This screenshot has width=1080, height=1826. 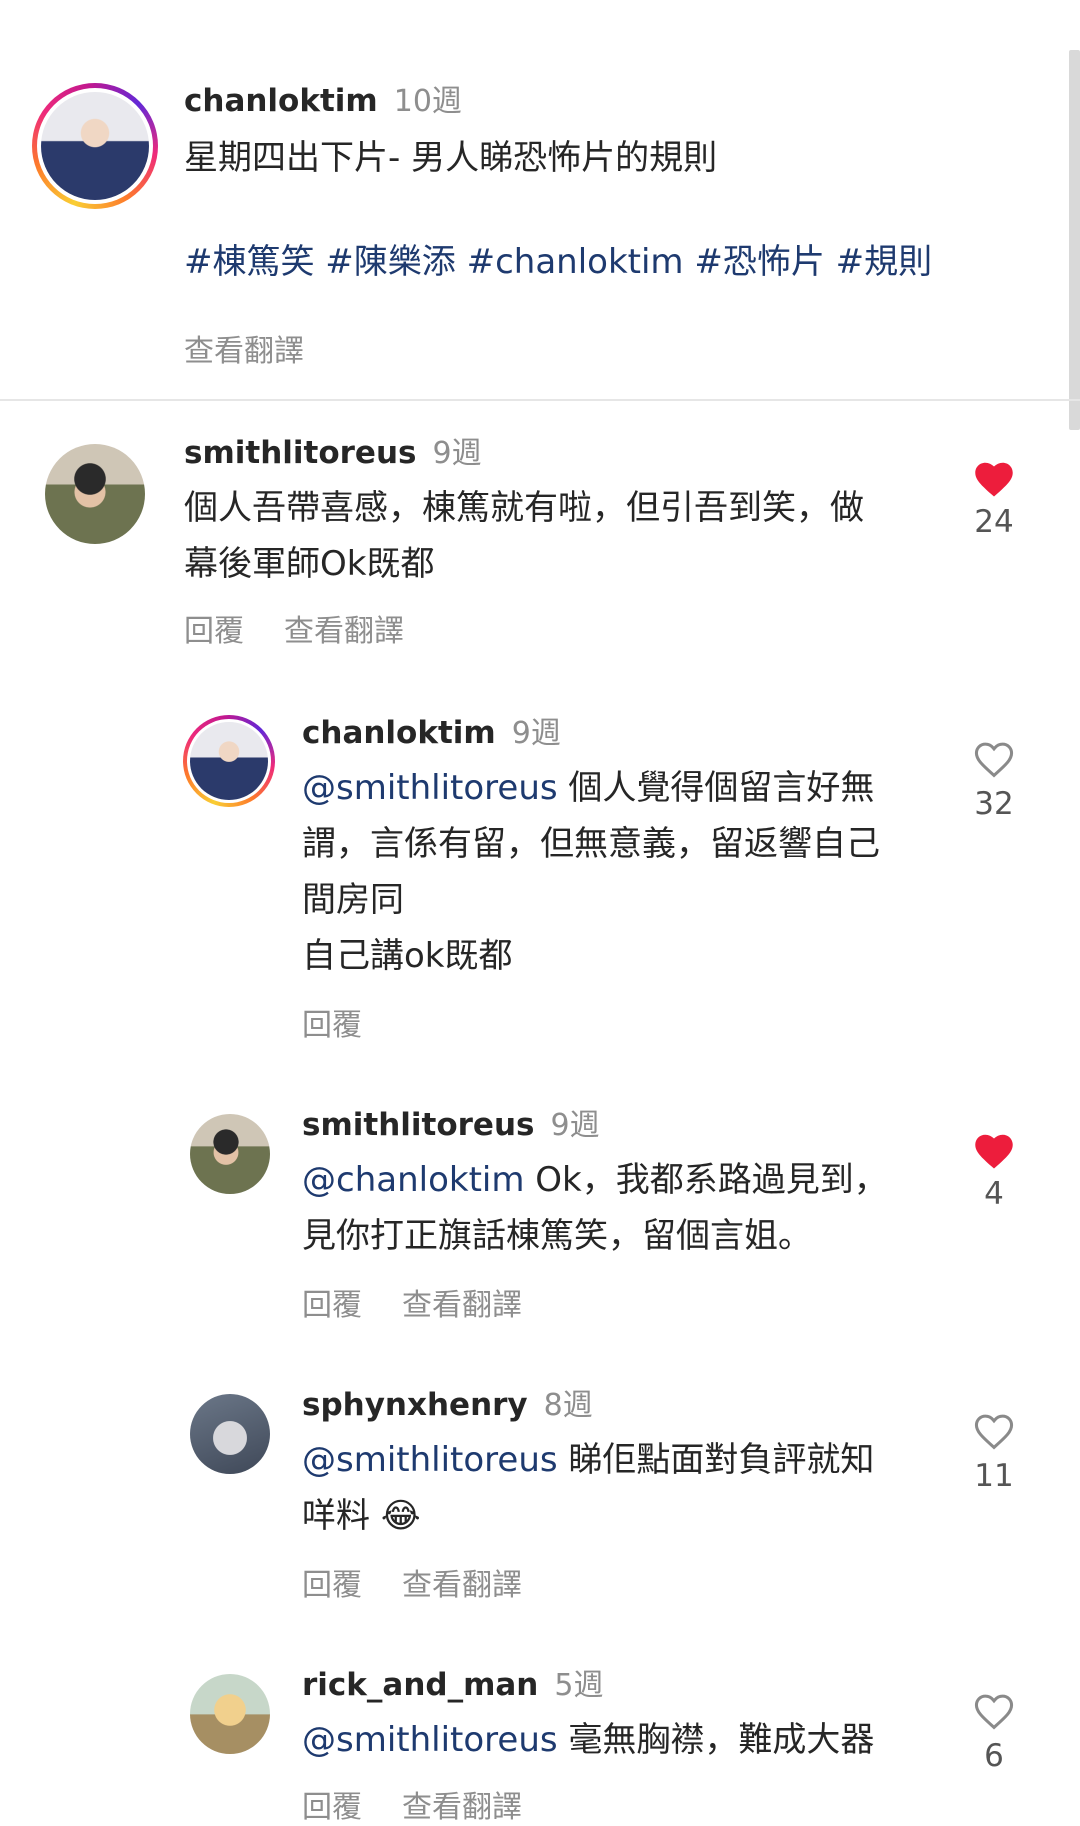 What do you see at coordinates (994, 1476) in the screenshot?
I see `like-count: 11` at bounding box center [994, 1476].